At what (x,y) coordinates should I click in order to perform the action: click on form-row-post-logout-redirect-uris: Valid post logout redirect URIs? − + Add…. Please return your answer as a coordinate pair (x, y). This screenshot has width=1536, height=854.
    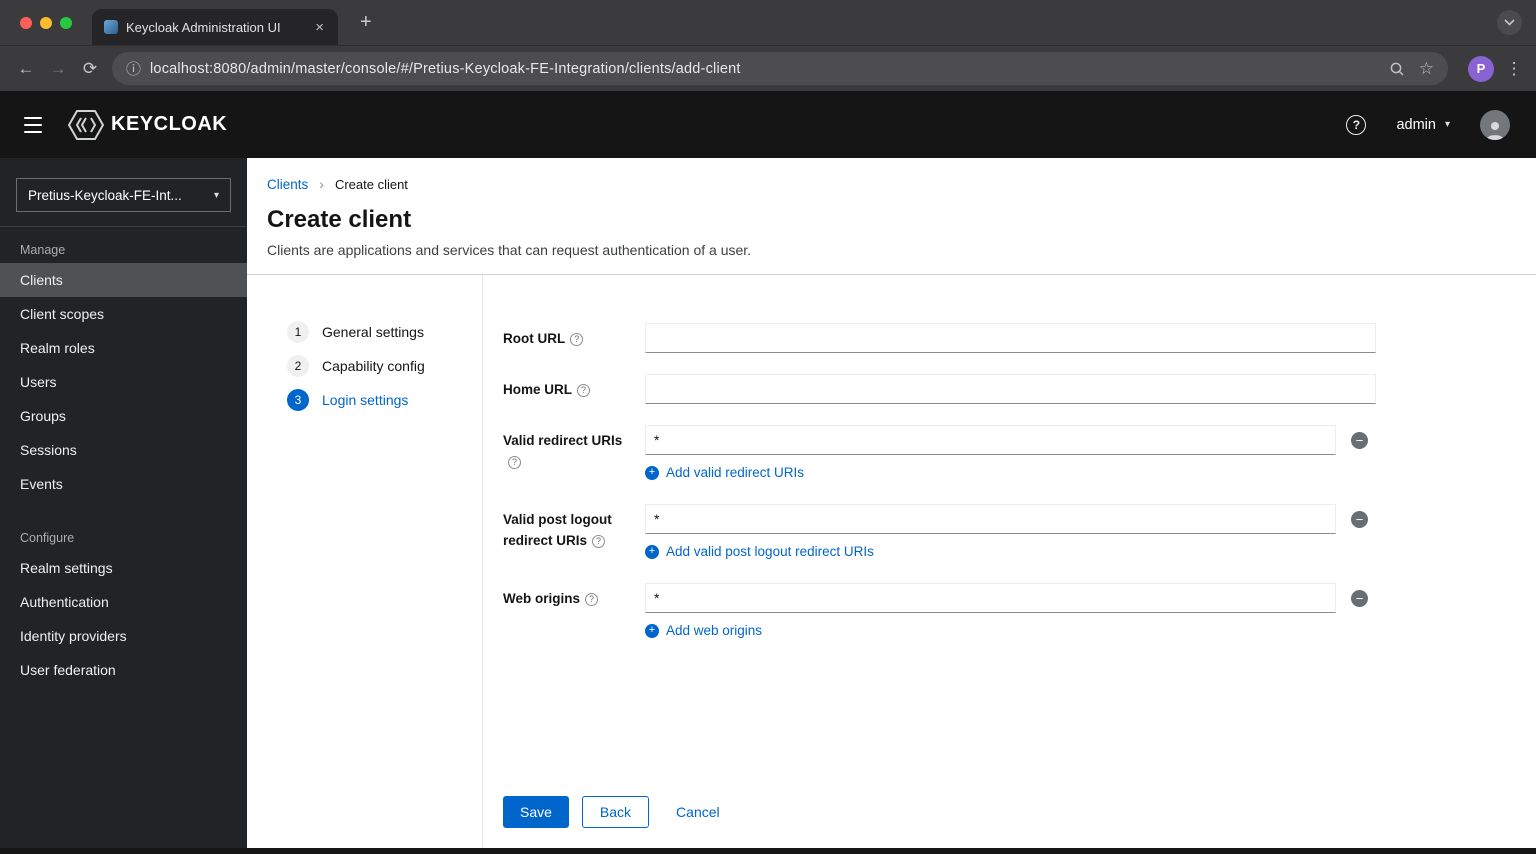
    Looking at the image, I should click on (939, 531).